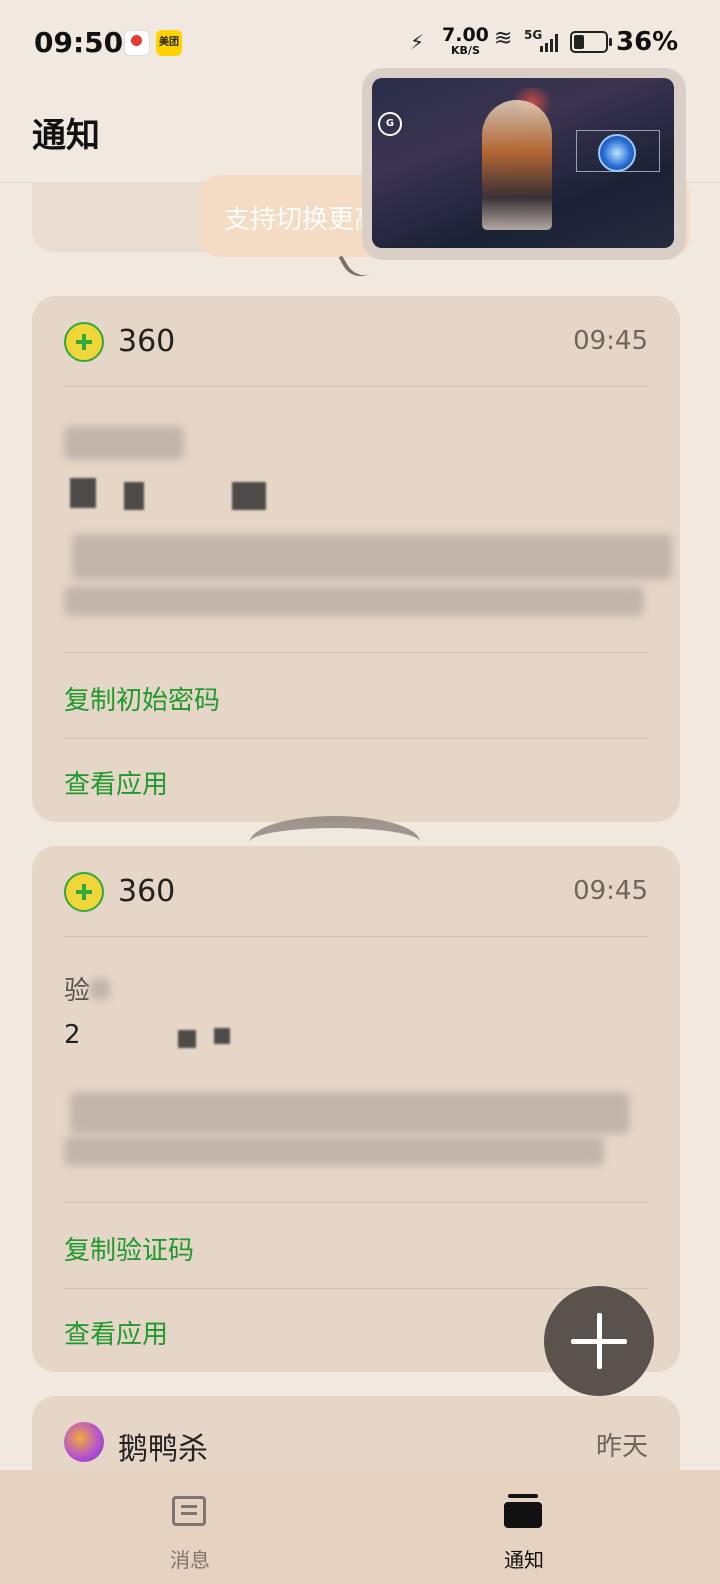  I want to click on network-speed-value: 7.00, so click(465, 35).